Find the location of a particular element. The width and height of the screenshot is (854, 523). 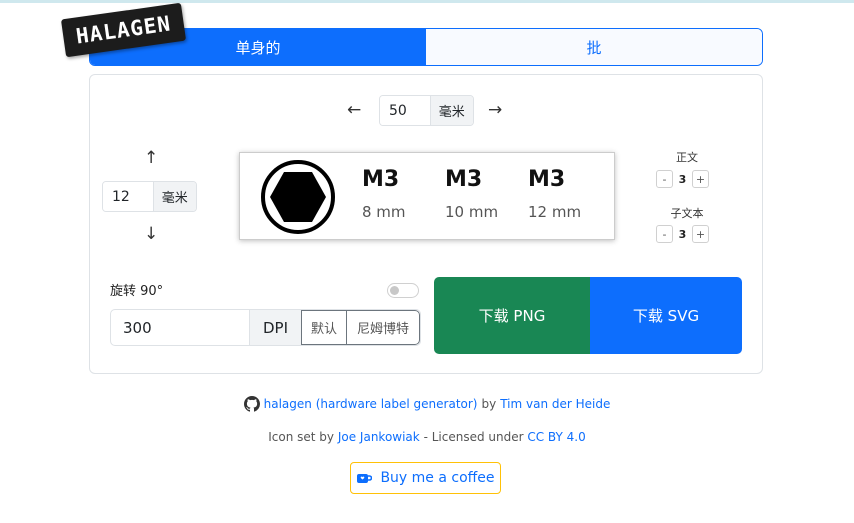

dpi-input-group: 300 DPI 默认 尼姆博特 is located at coordinates (265, 327).